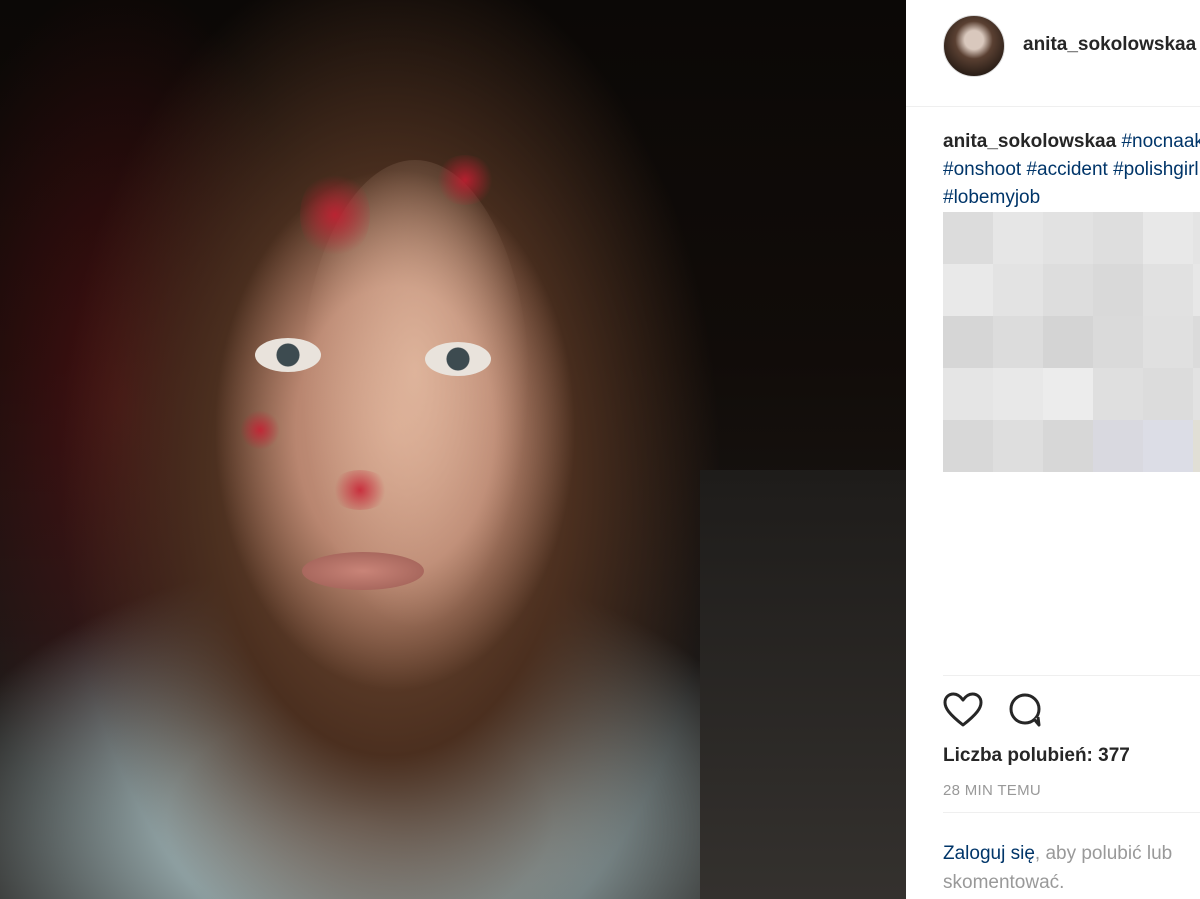 The image size is (1200, 899). I want to click on post-actions, so click(1005, 710).